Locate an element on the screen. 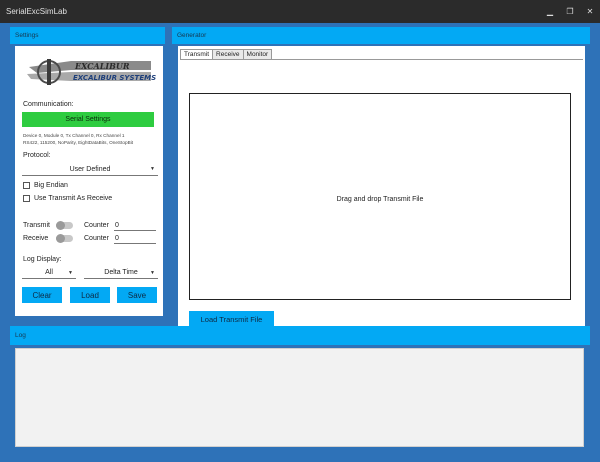  use-transmit-as-receive-row: Use Transmit As Receive is located at coordinates (67, 198).